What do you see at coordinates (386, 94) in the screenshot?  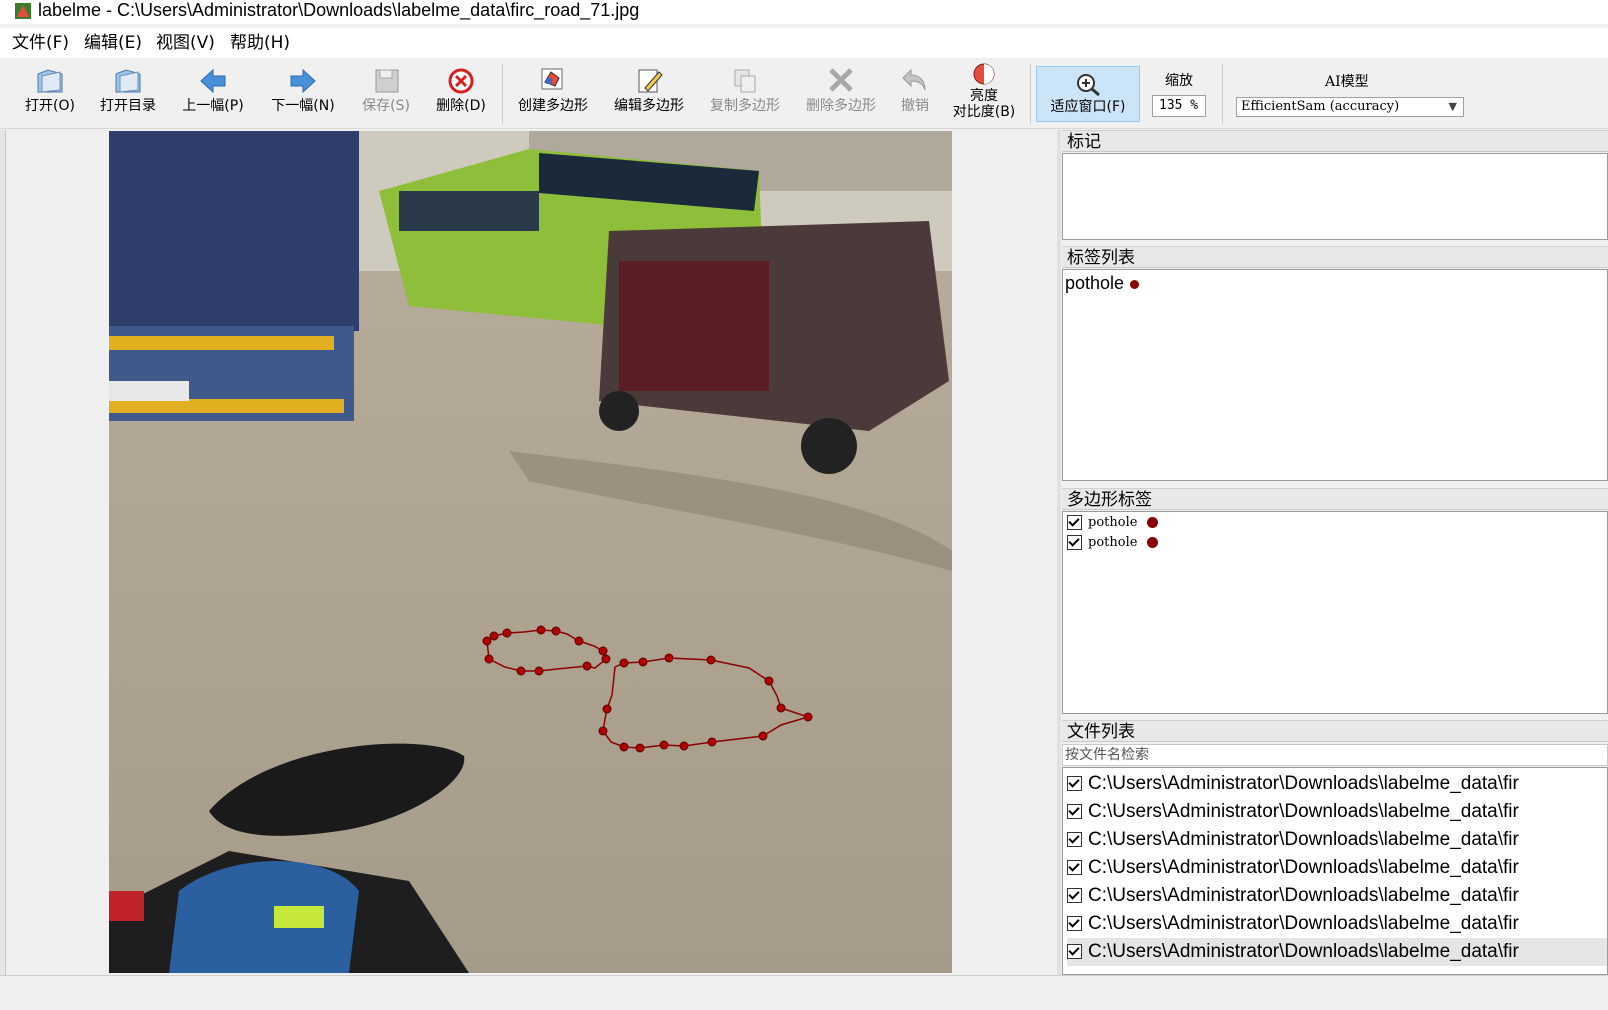 I see `save-button: 保存(S)` at bounding box center [386, 94].